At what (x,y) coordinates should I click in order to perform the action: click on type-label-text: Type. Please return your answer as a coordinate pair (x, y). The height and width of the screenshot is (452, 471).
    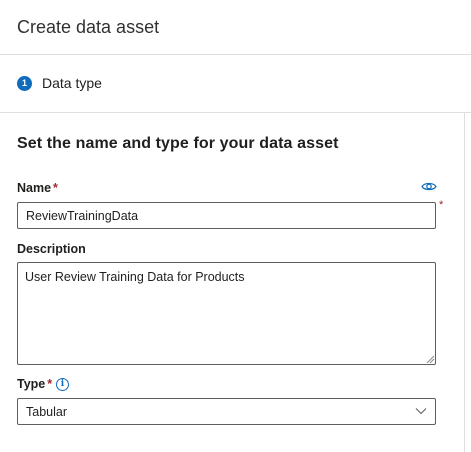
    Looking at the image, I should click on (31, 384).